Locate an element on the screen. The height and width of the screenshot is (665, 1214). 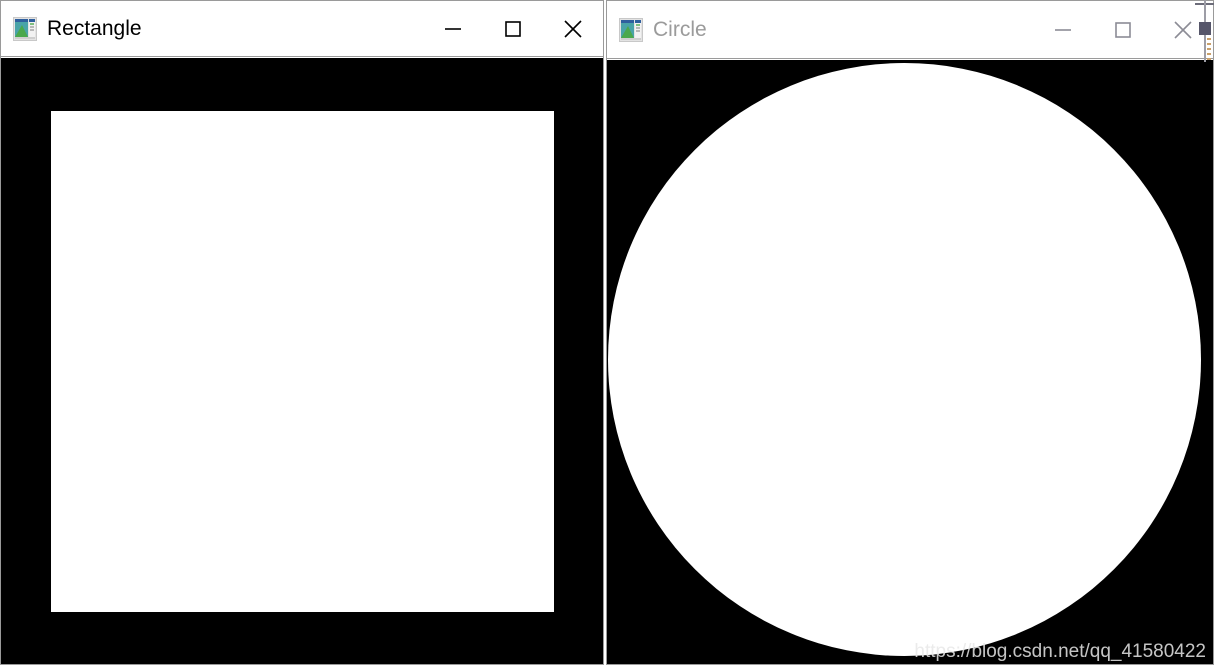
circle-window-title-group: Circle is located at coordinates (657, 29).